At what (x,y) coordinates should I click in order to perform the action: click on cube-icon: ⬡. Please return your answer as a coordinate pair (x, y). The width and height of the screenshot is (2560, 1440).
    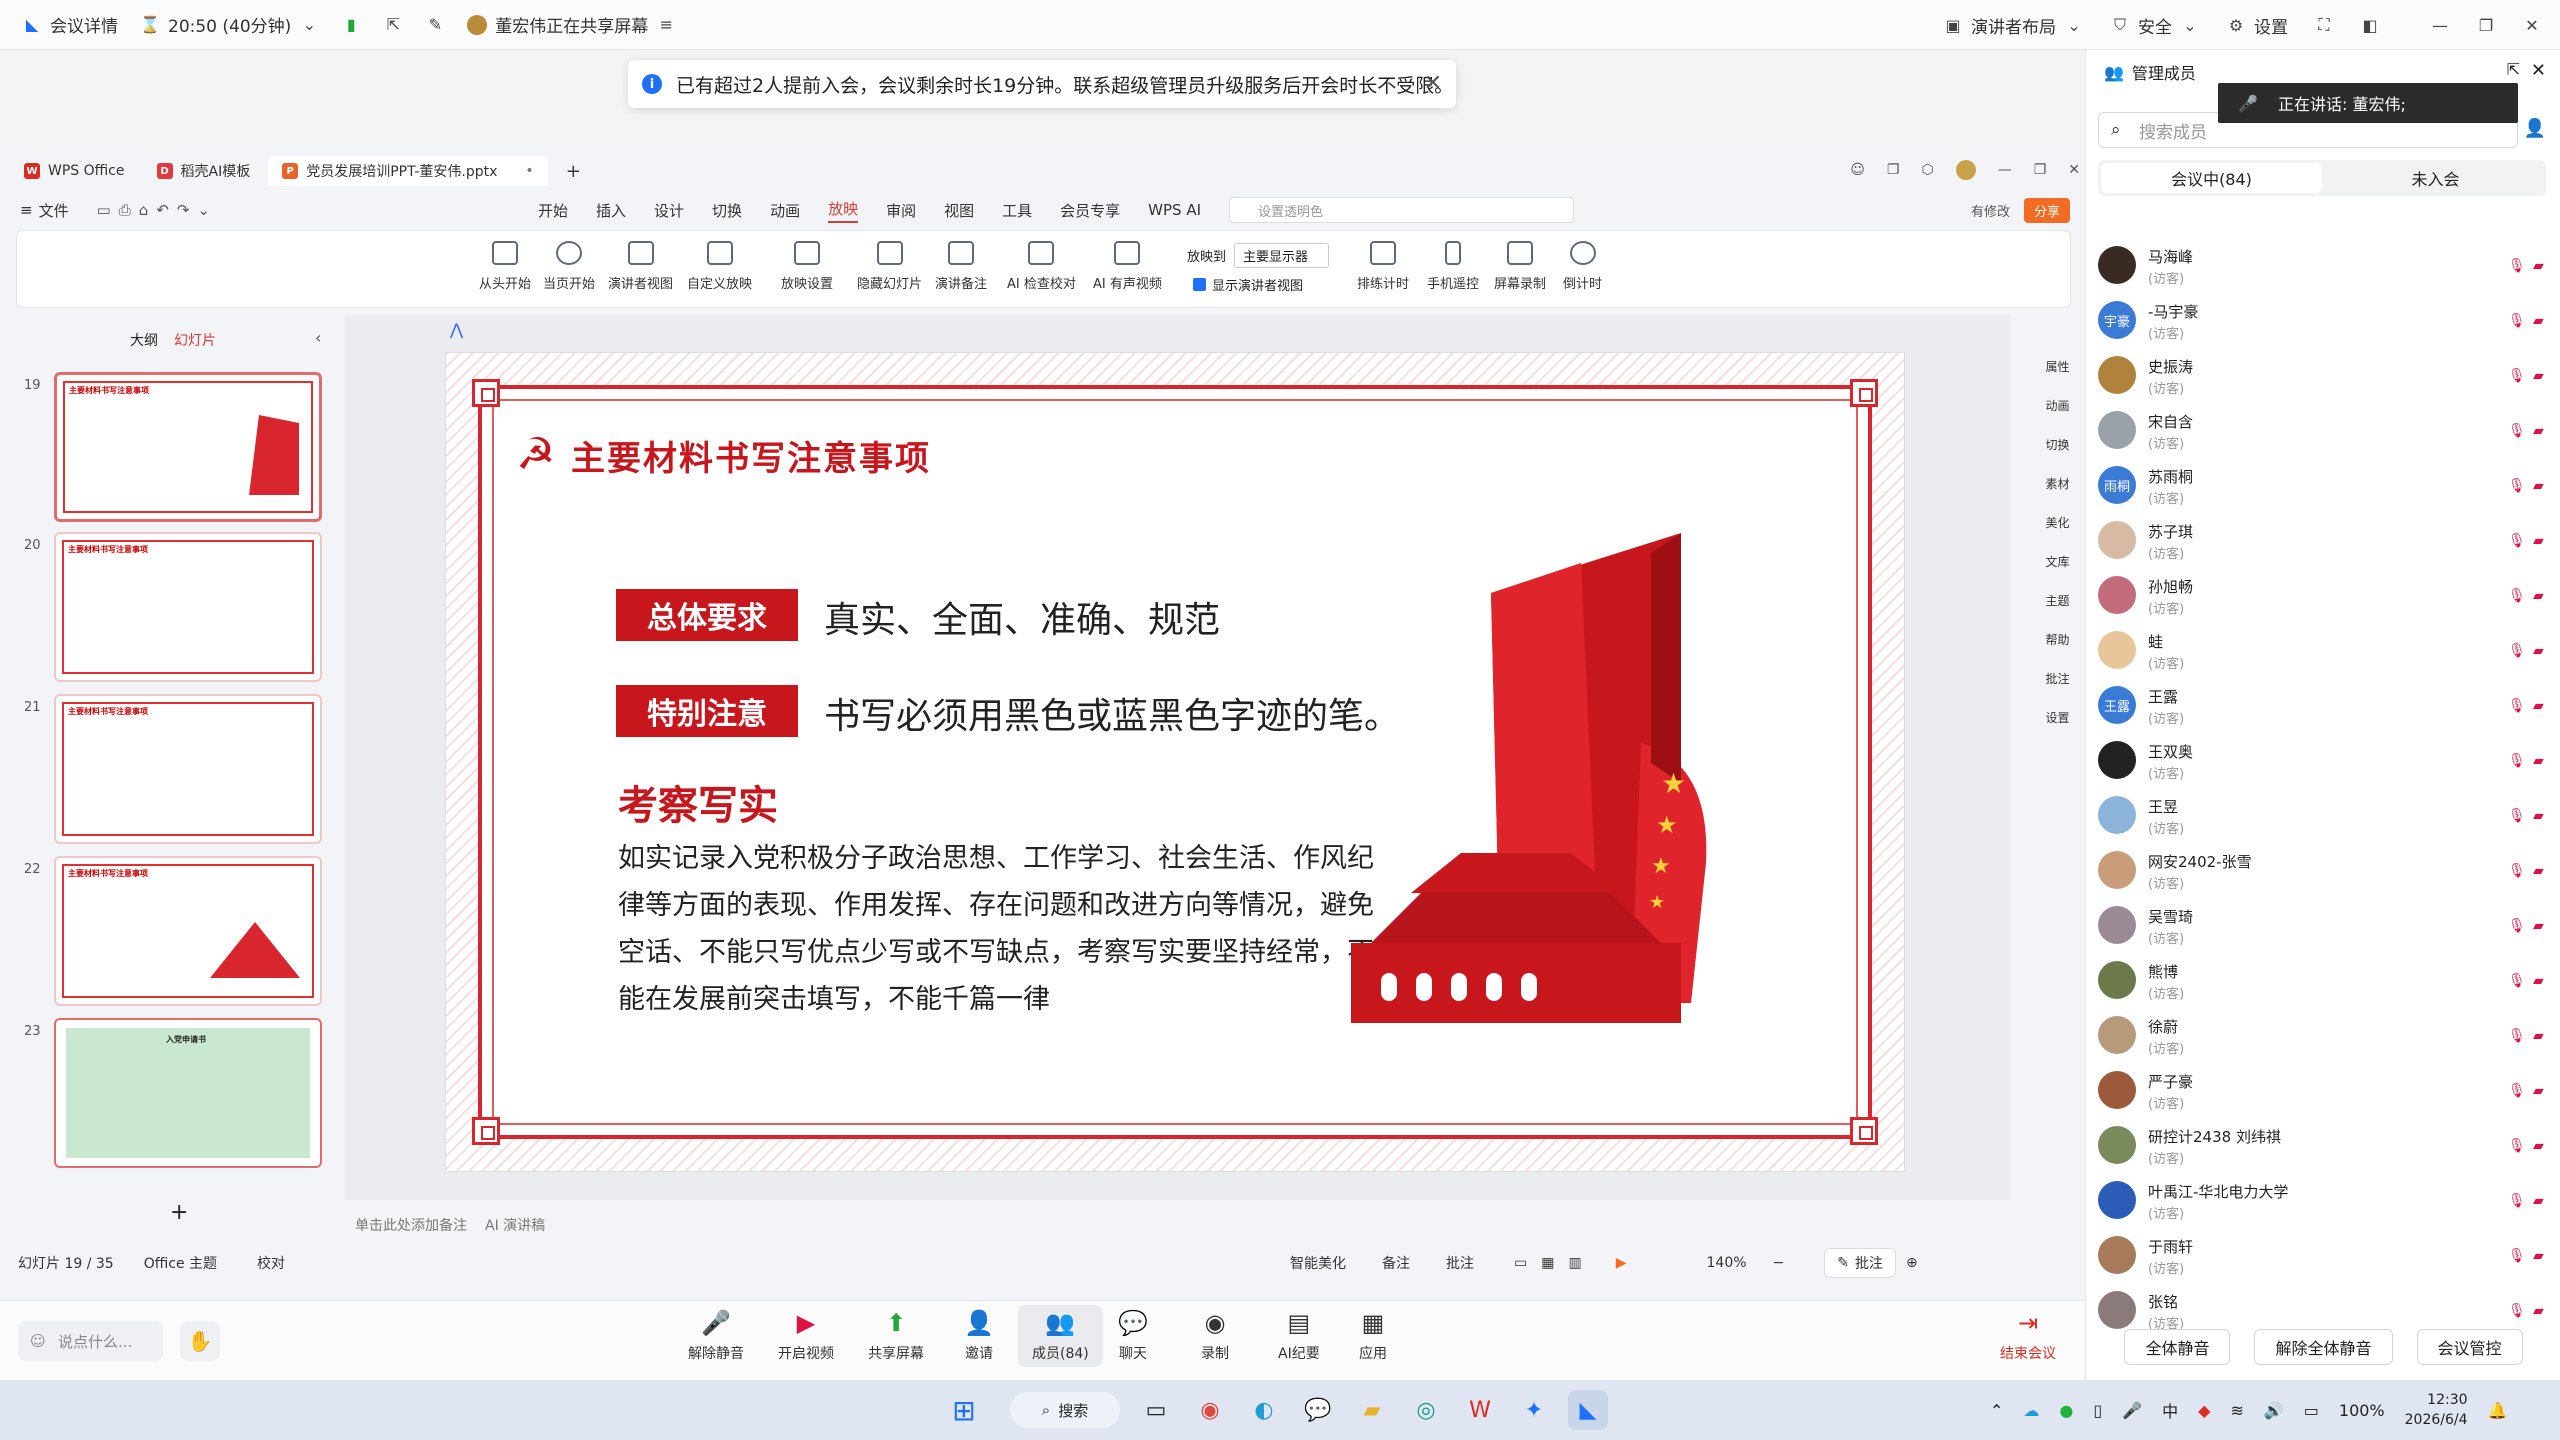
    Looking at the image, I should click on (1927, 170).